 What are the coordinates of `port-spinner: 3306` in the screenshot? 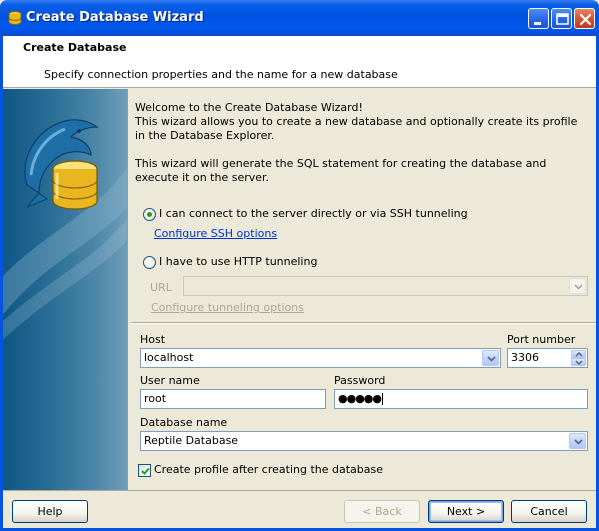 It's located at (547, 358).